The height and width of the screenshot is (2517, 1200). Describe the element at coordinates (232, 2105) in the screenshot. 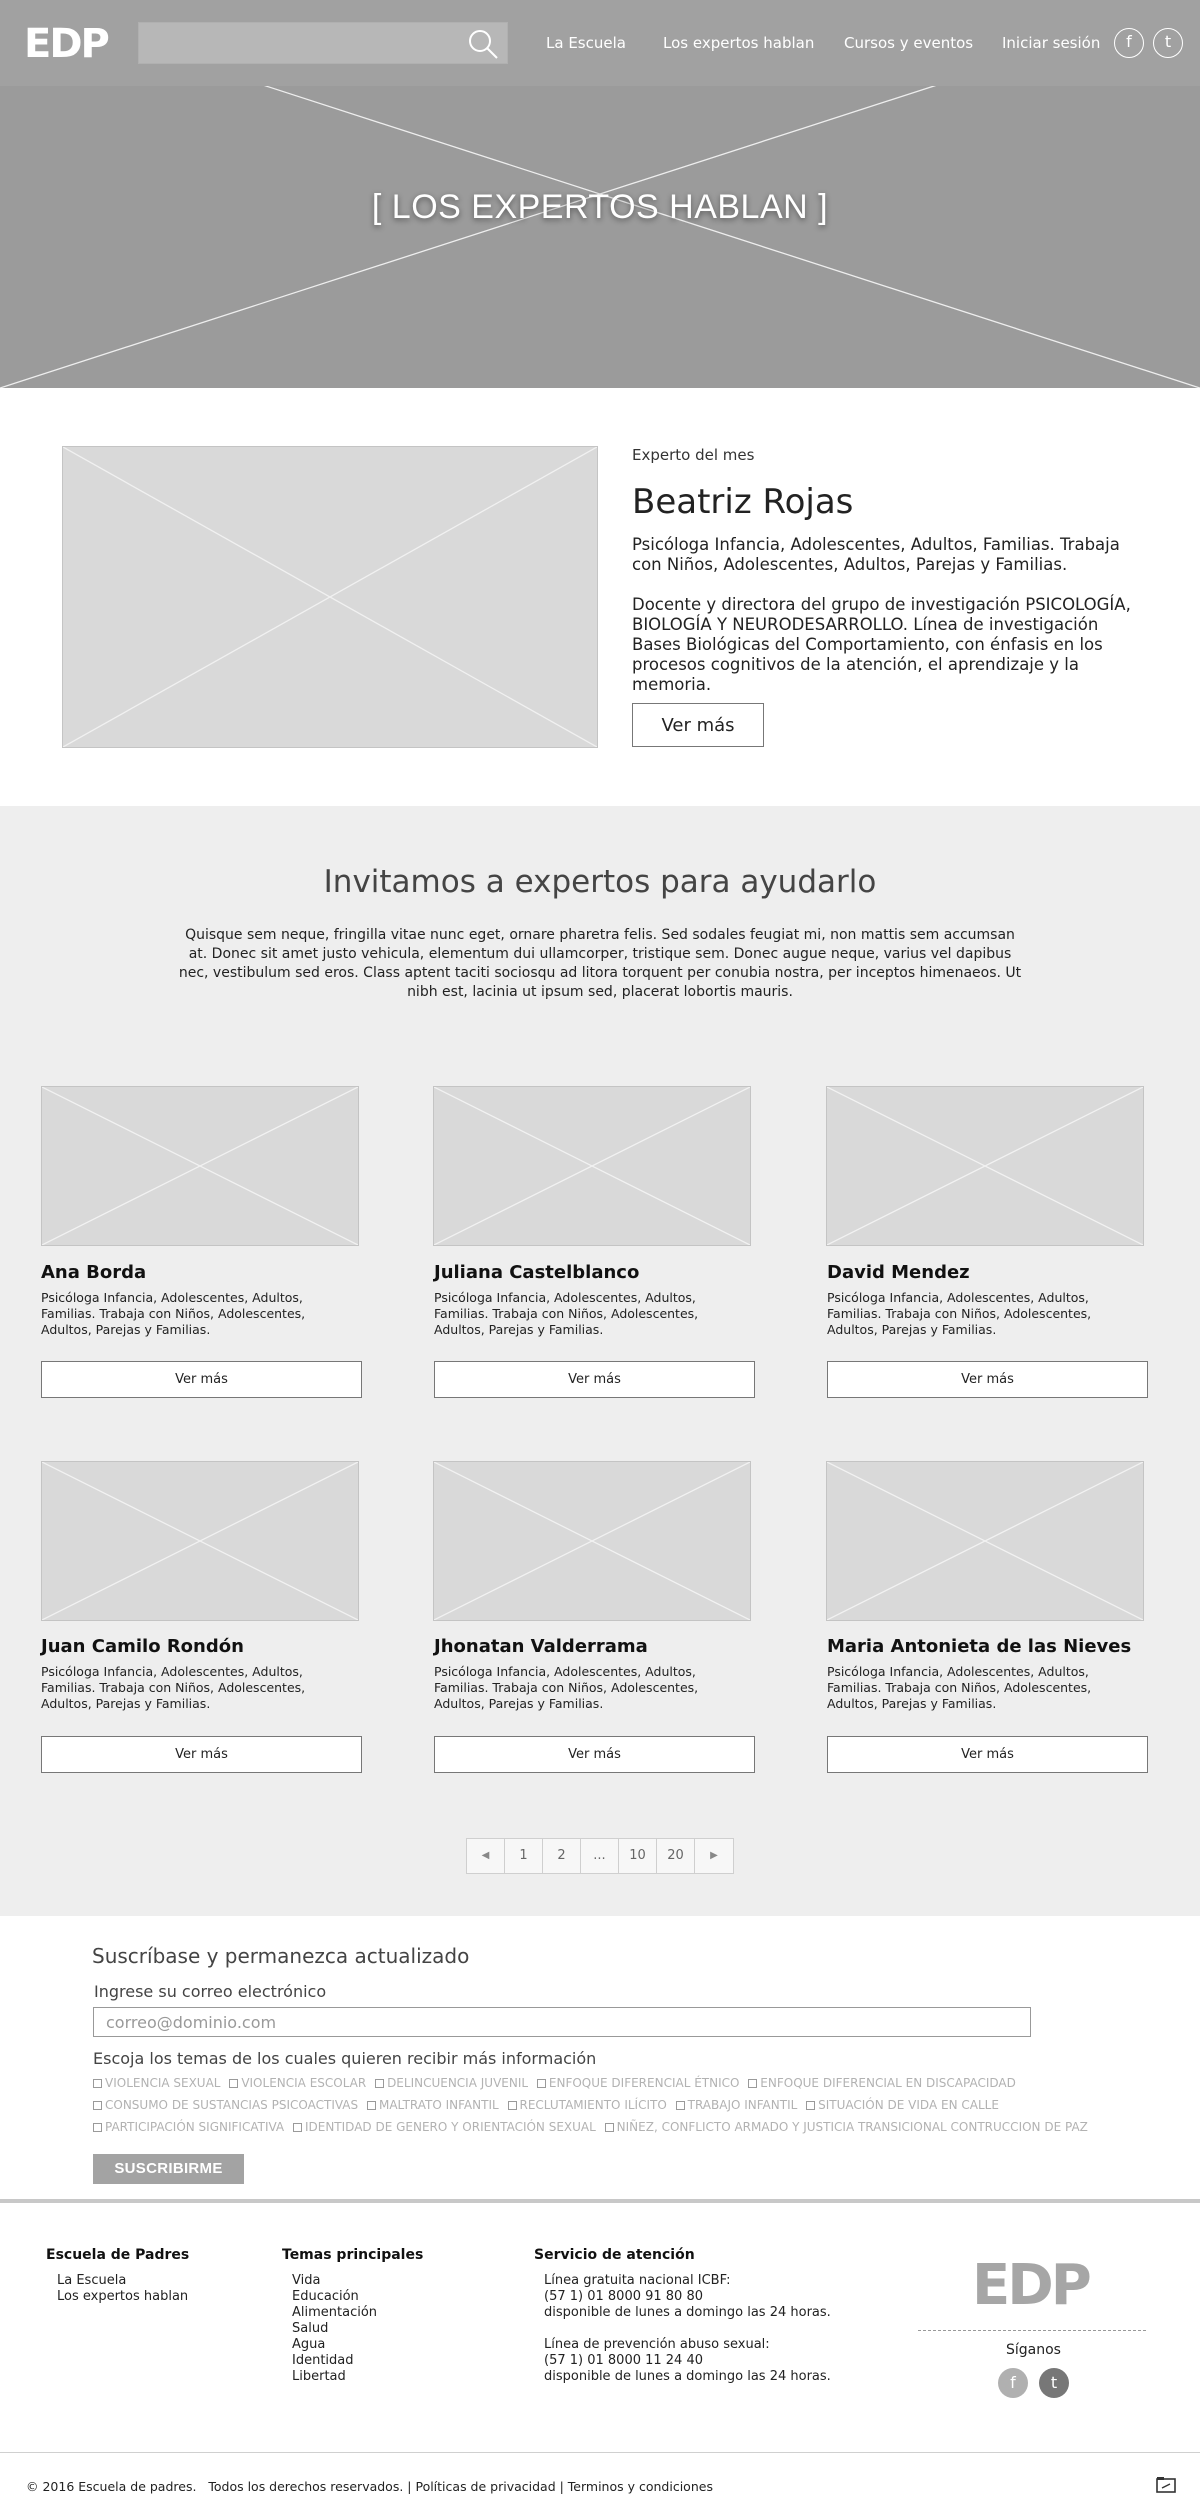

I see `topic-label: CONSUMO DE SUSTANCIAS PSICOACTIVAS` at that location.